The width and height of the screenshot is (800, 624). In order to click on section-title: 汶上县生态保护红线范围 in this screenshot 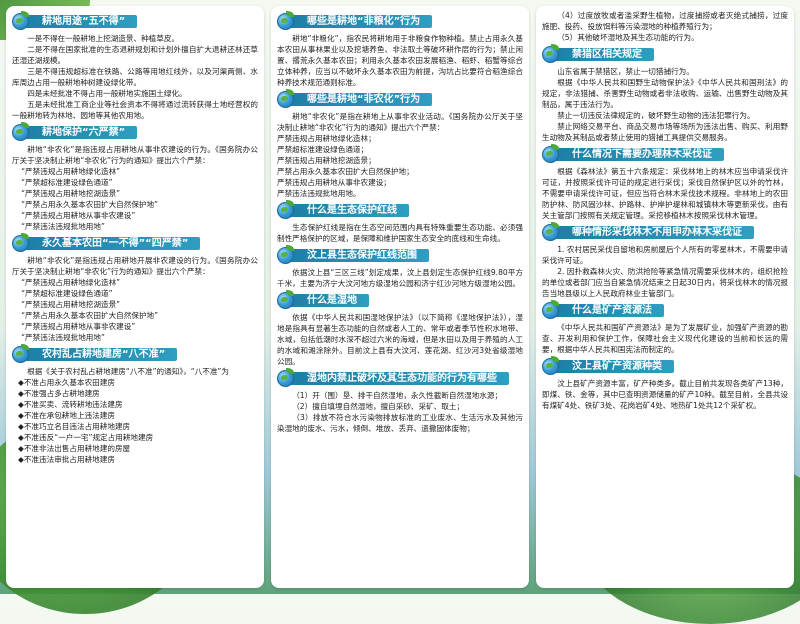, I will do `click(359, 255)`.